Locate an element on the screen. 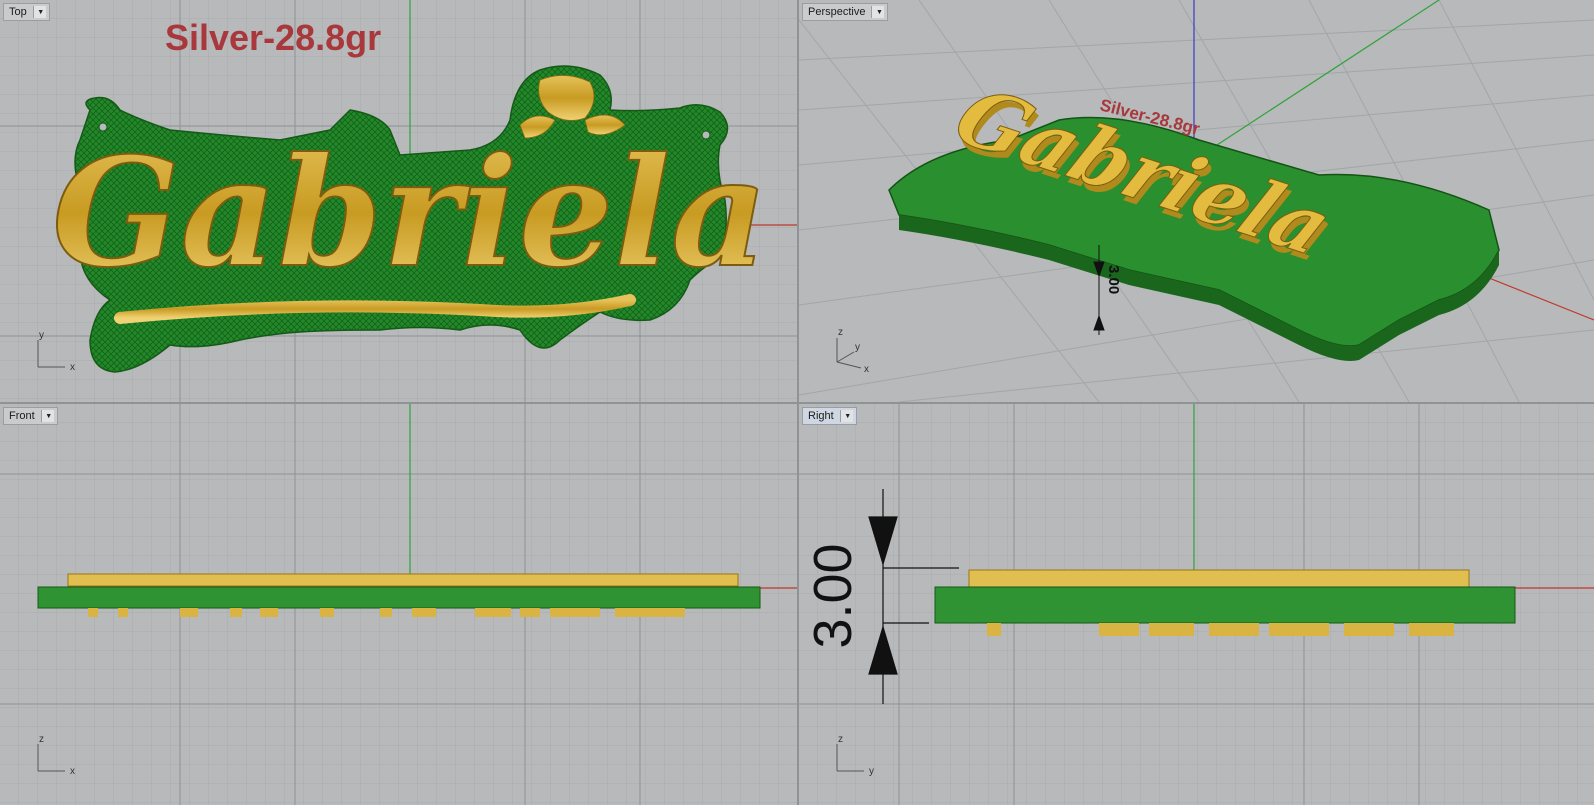 The height and width of the screenshot is (805, 1594). viewport-title-front: Front ▼ is located at coordinates (30, 416).